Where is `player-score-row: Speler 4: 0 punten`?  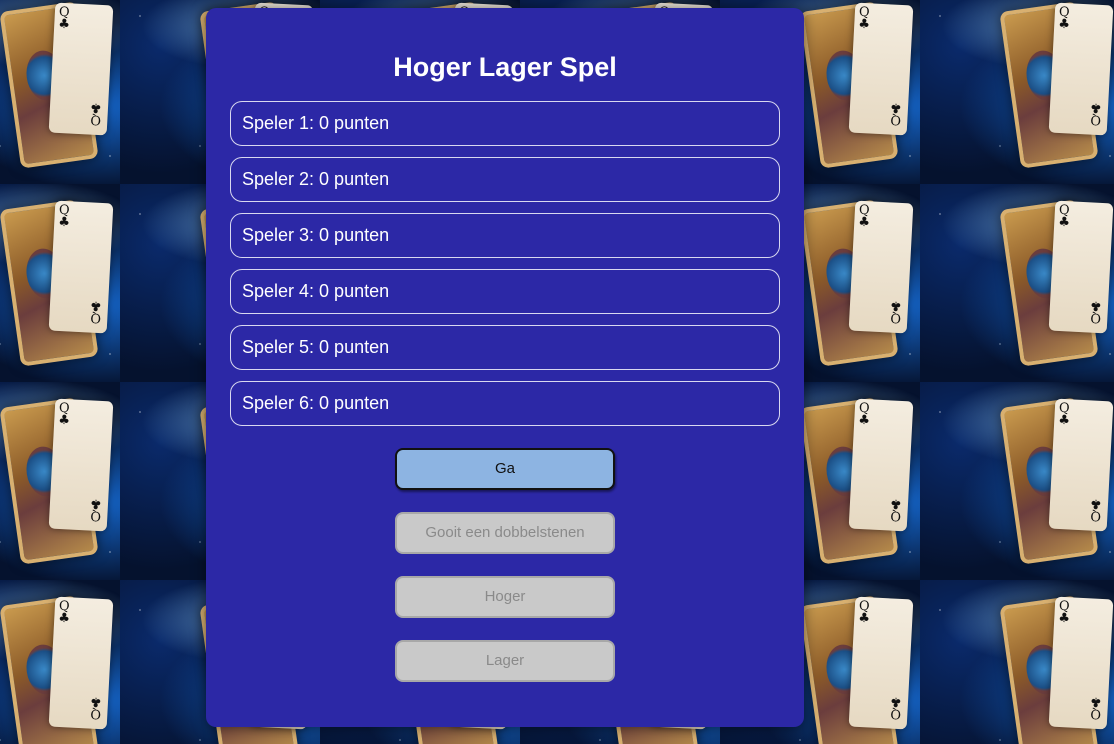 player-score-row: Speler 4: 0 punten is located at coordinates (505, 291).